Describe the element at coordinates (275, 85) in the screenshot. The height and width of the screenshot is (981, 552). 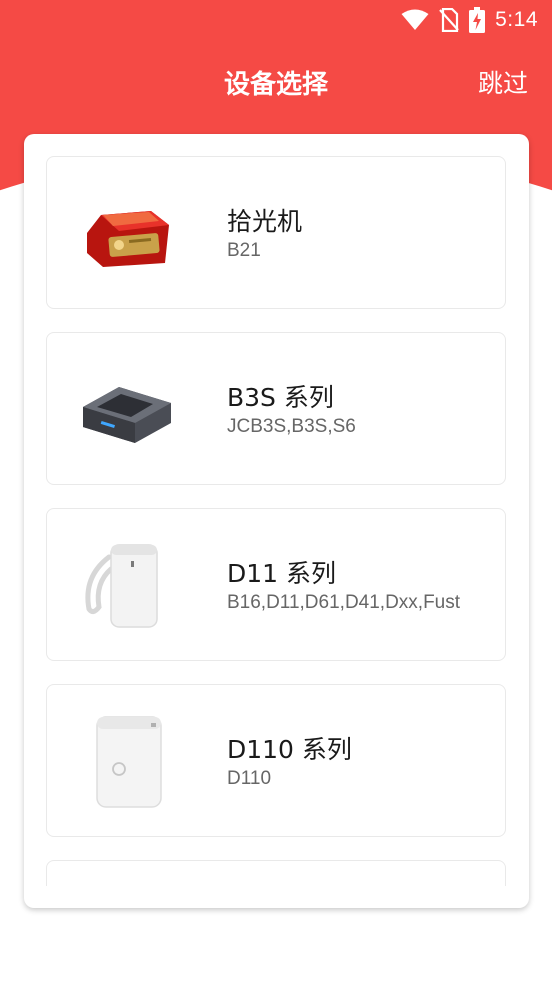
I see `page-title: 设备选择` at that location.